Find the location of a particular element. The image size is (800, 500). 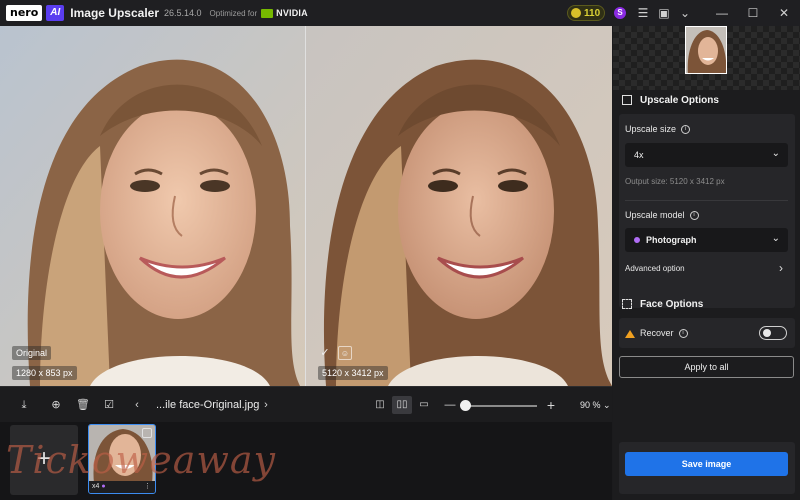

original-label: Original is located at coordinates (32, 353).